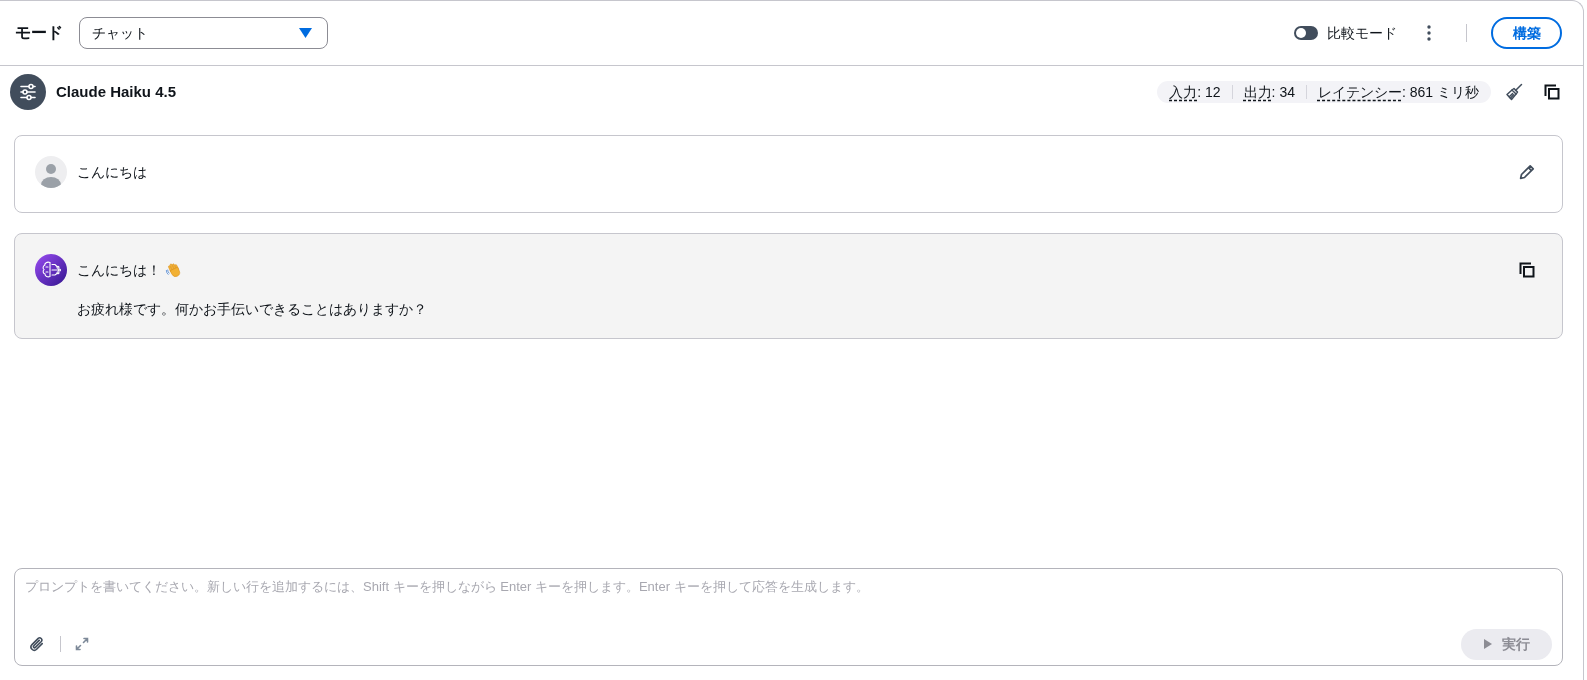  Describe the element at coordinates (112, 172) in the screenshot. I see `message-text: こんにちは` at that location.